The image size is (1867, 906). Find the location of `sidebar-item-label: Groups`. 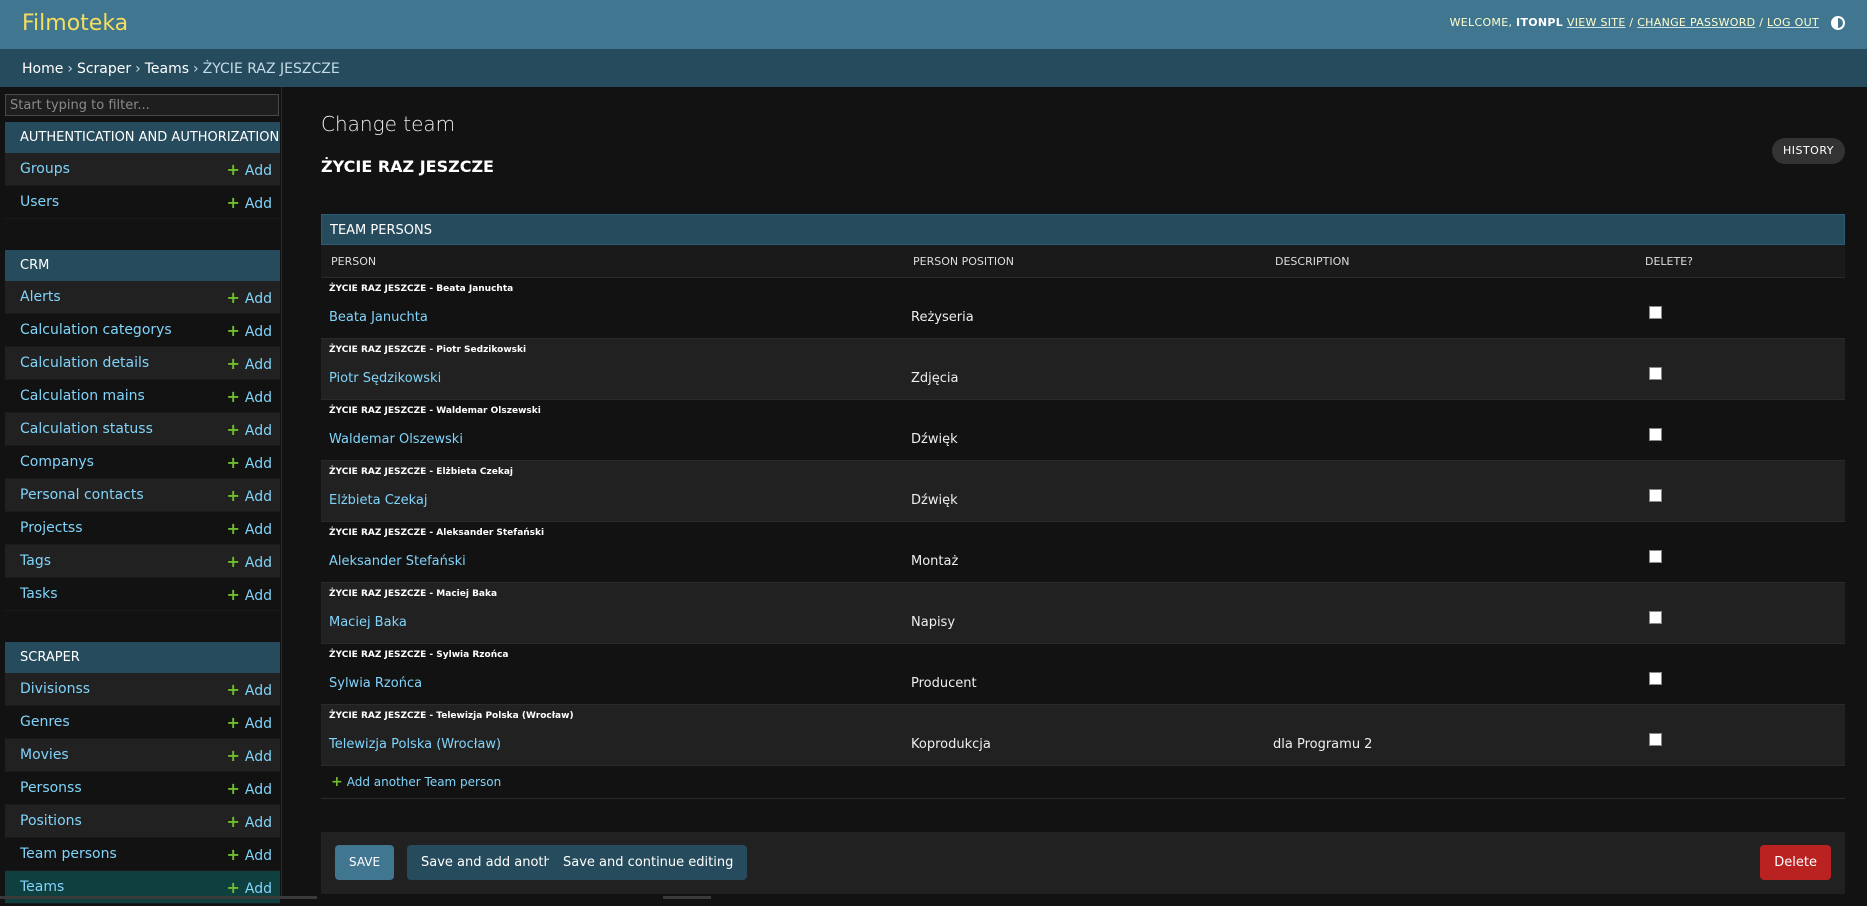

sidebar-item-label: Groups is located at coordinates (45, 169).